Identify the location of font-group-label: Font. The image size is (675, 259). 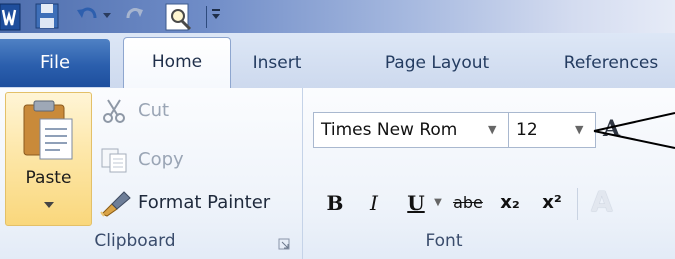
(444, 241).